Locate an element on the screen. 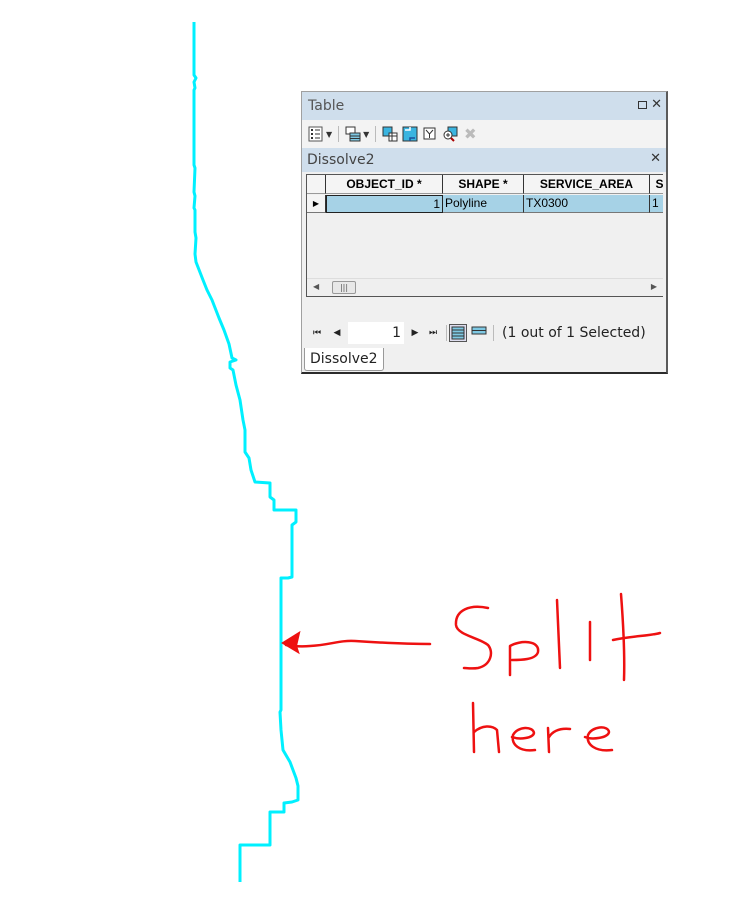 This screenshot has height=915, width=740. show-all-records-icon is located at coordinates (458, 333).